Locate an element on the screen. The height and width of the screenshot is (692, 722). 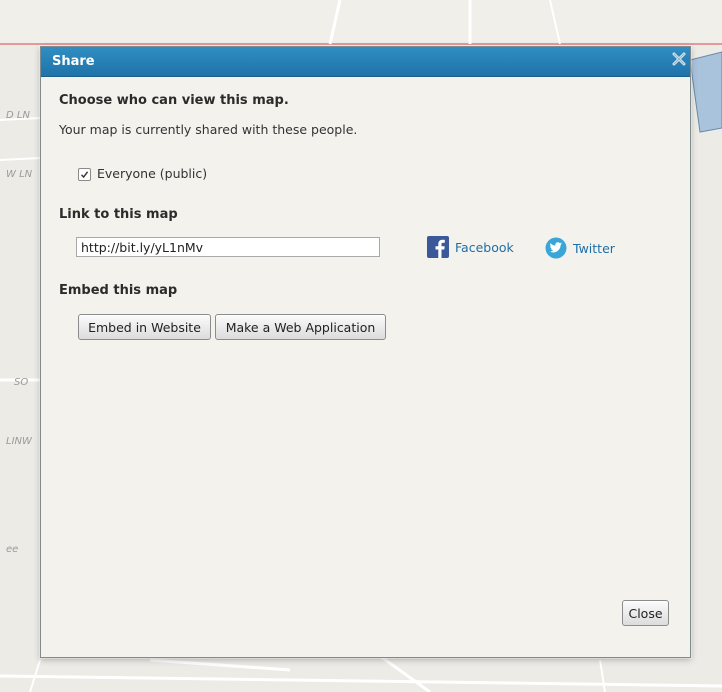
everyone-label: Everyone (public) is located at coordinates (152, 173).